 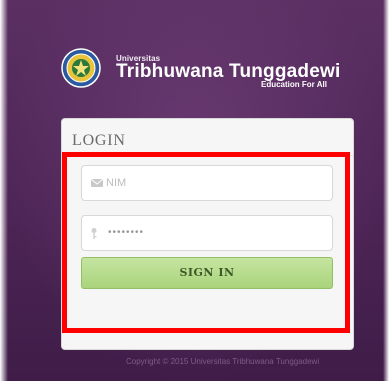 I want to click on password-input: ••••••••, so click(x=126, y=232).